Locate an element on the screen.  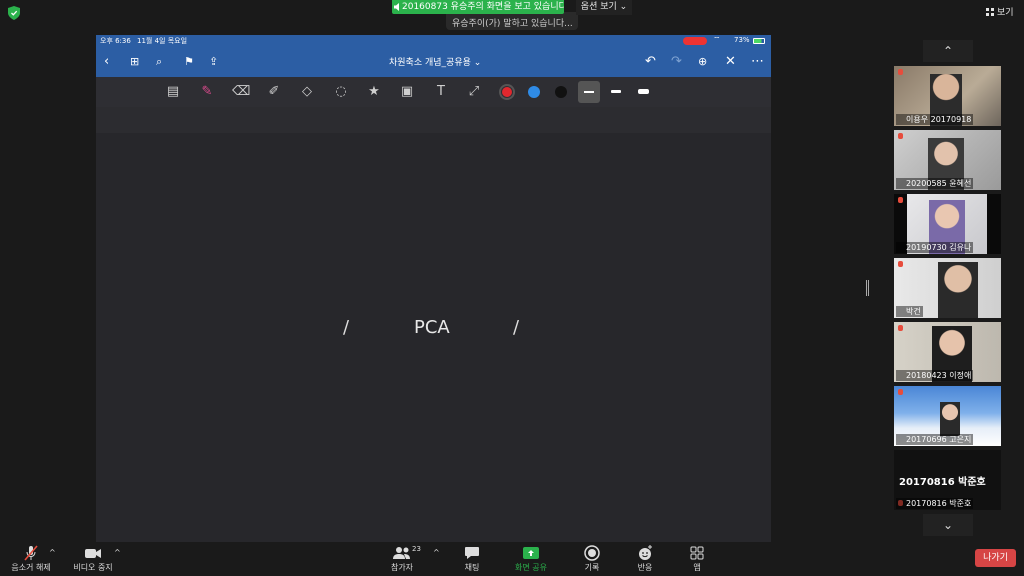
participant-name: 20190730 김유나 is located at coordinates (935, 247).